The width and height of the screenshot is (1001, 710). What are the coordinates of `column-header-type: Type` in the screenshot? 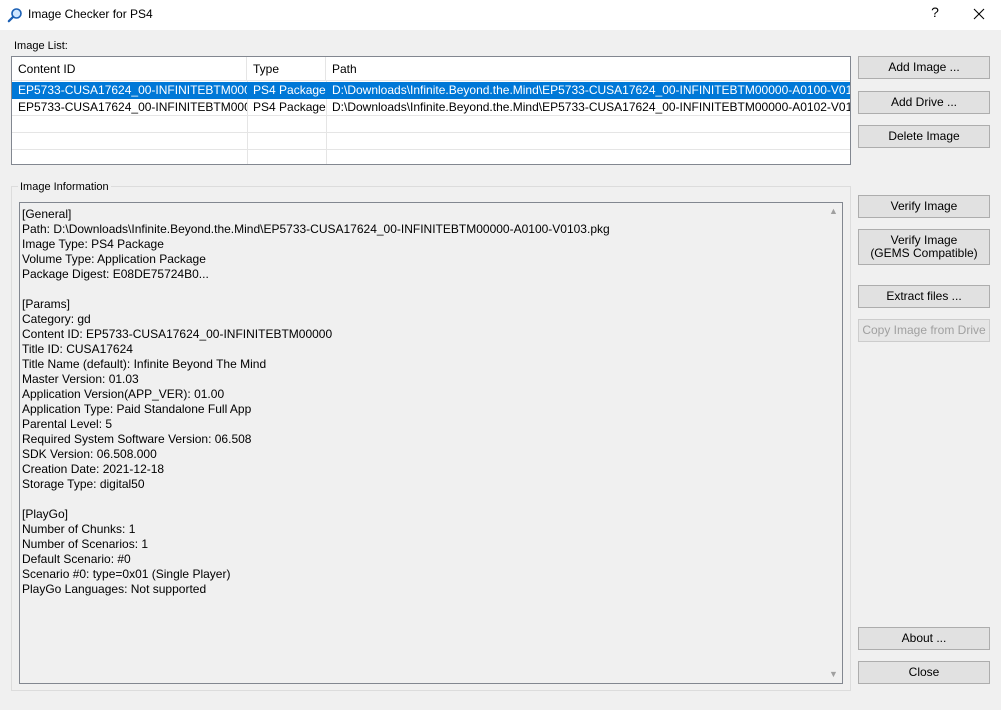 It's located at (286, 69).